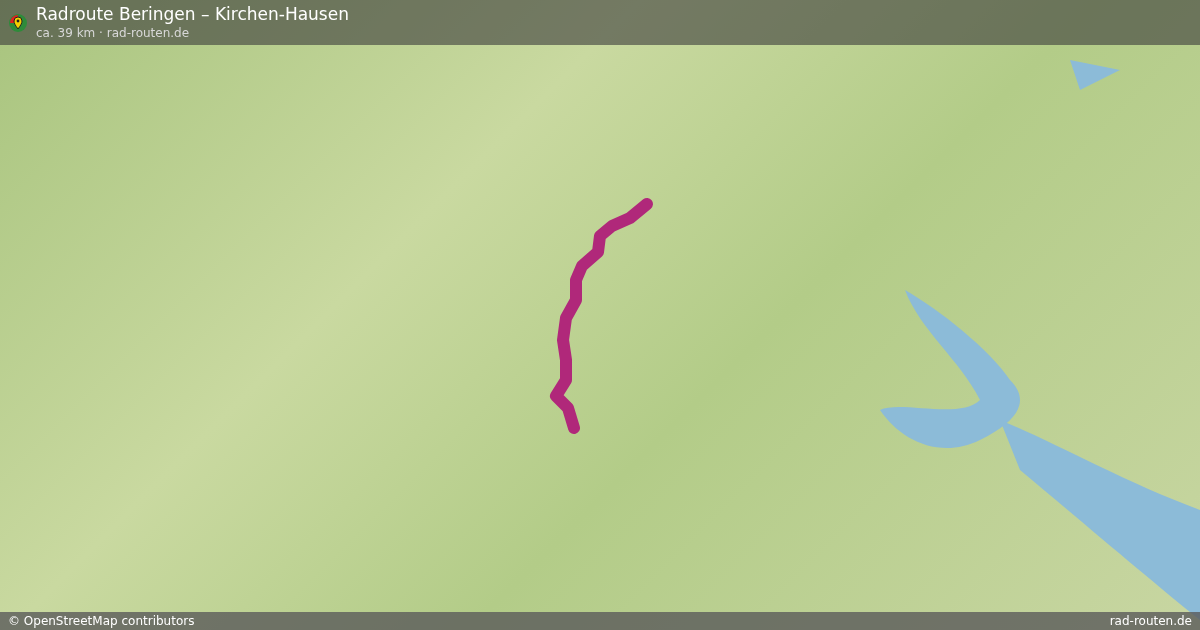 The height and width of the screenshot is (630, 1200). I want to click on route-title: Radroute Beringen – Kirchen-Hausen, so click(192, 15).